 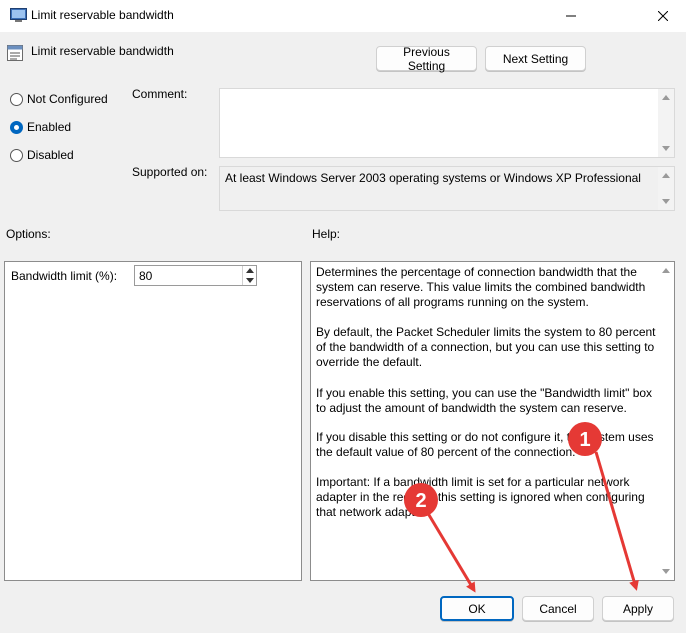 I want to click on supported-on-label: Supported on:, so click(x=170, y=172).